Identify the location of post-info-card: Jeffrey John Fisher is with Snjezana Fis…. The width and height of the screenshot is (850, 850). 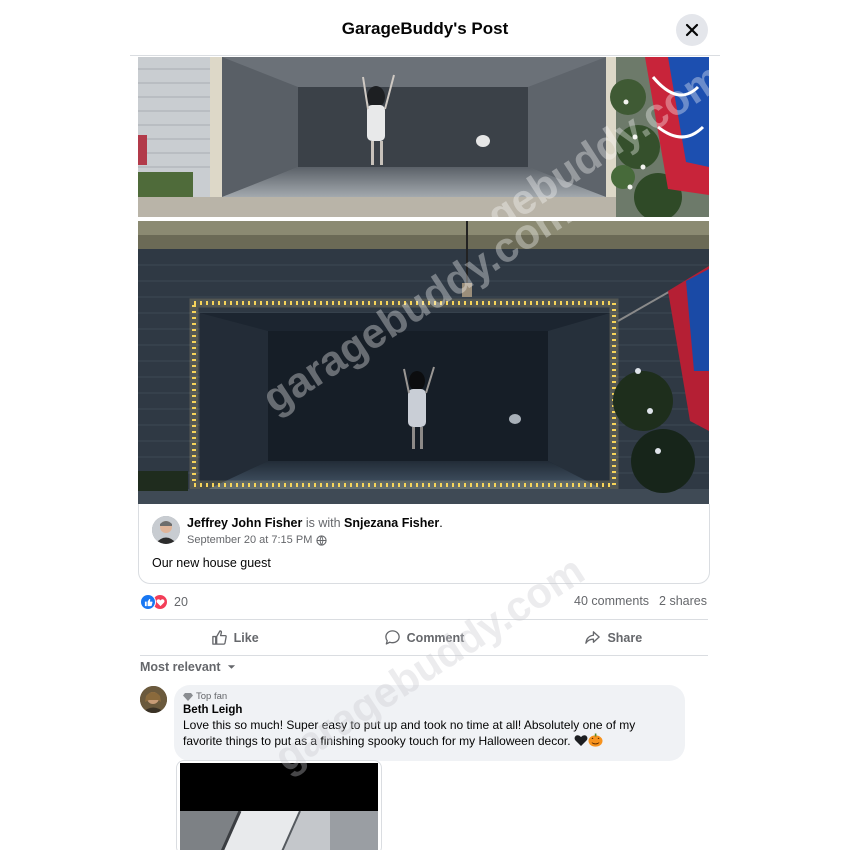
(424, 544).